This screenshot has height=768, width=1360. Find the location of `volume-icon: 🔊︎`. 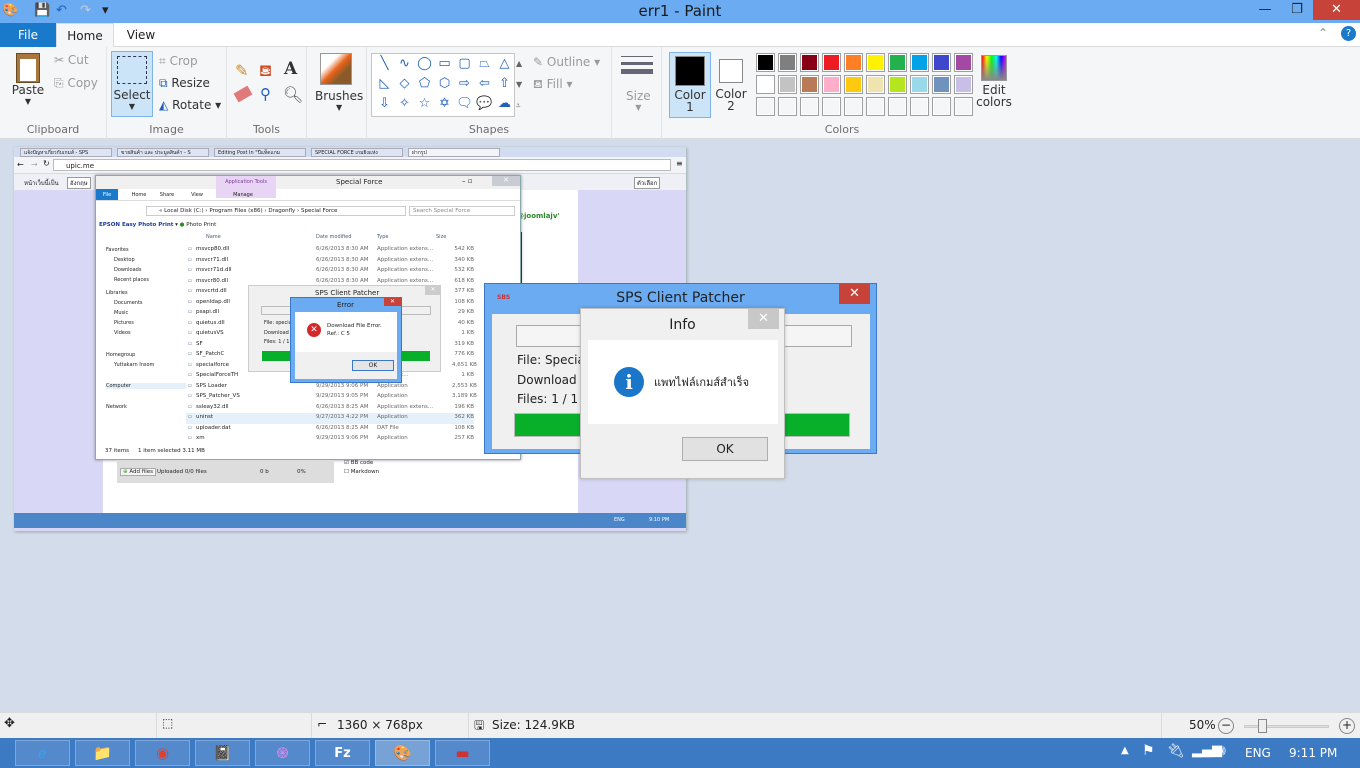

volume-icon: 🔊︎ is located at coordinates (1221, 751).